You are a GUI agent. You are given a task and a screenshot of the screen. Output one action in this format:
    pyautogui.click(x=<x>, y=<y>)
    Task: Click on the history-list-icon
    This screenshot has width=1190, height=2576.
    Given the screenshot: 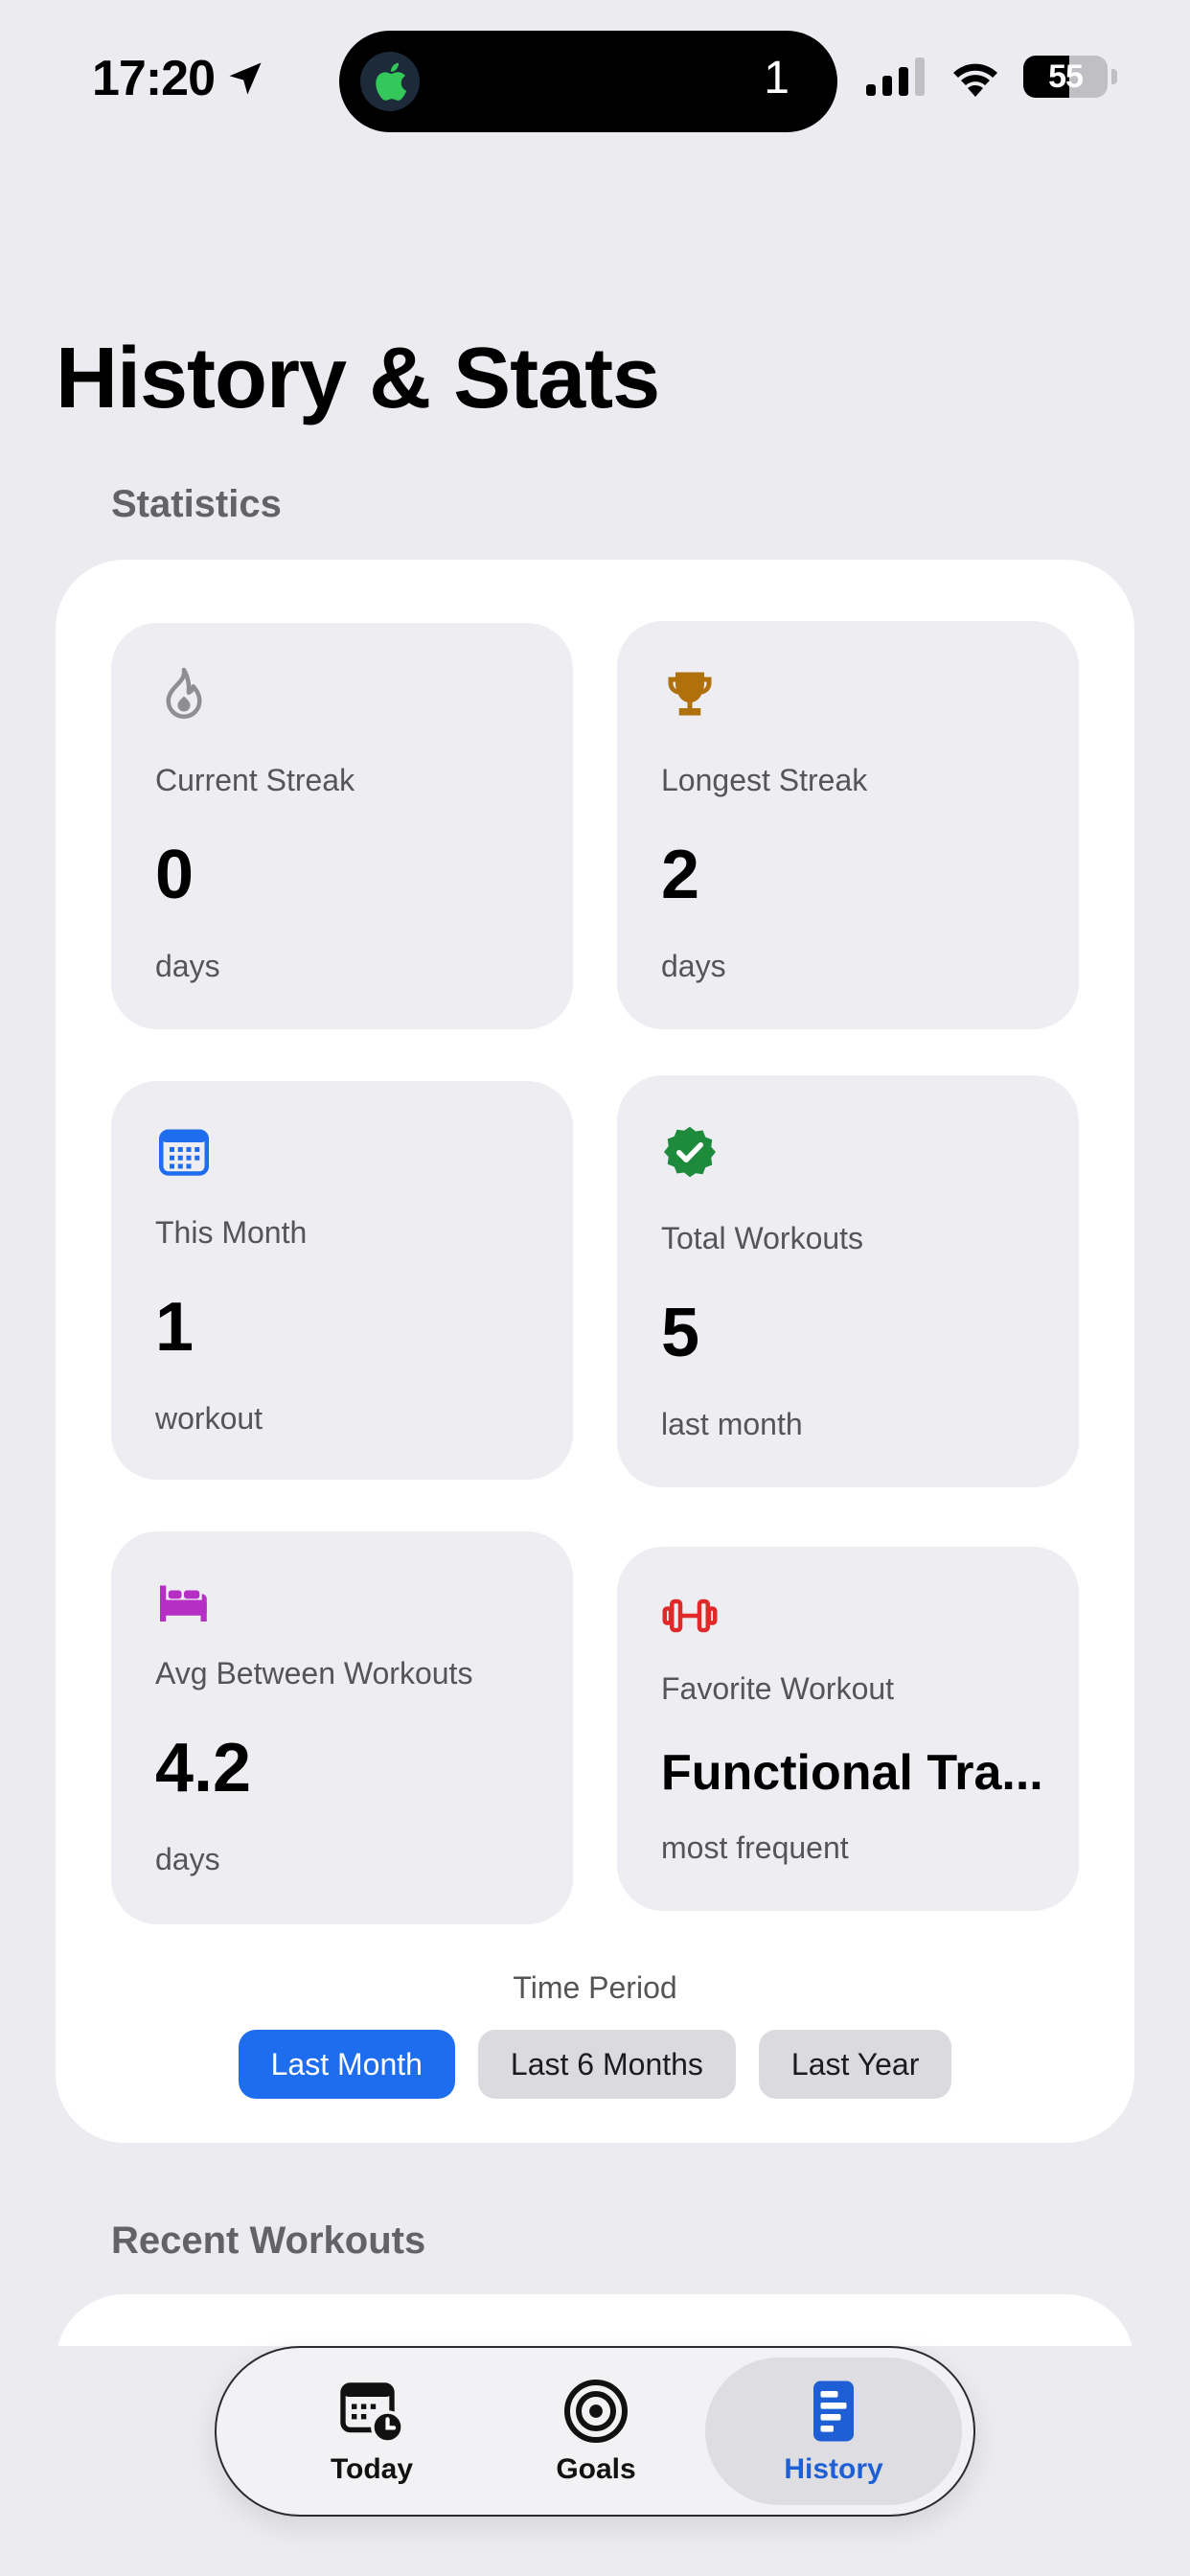 What is the action you would take?
    pyautogui.click(x=834, y=2411)
    